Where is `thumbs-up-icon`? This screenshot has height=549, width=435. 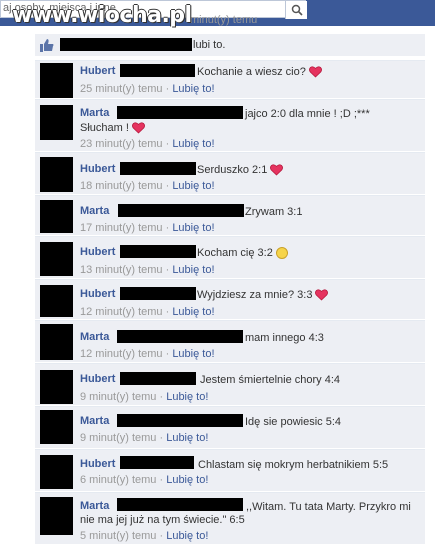
thumbs-up-icon is located at coordinates (47, 47).